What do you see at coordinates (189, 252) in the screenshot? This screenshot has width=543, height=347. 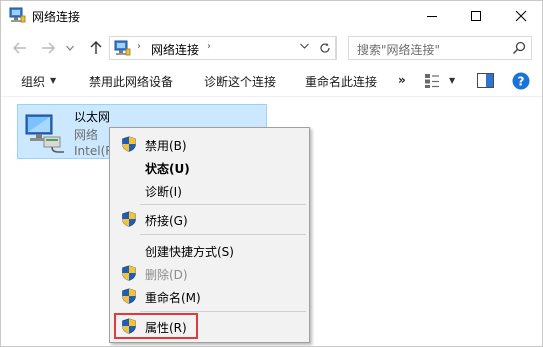 I see `menu-item-label: 创建快捷方式(S)` at bounding box center [189, 252].